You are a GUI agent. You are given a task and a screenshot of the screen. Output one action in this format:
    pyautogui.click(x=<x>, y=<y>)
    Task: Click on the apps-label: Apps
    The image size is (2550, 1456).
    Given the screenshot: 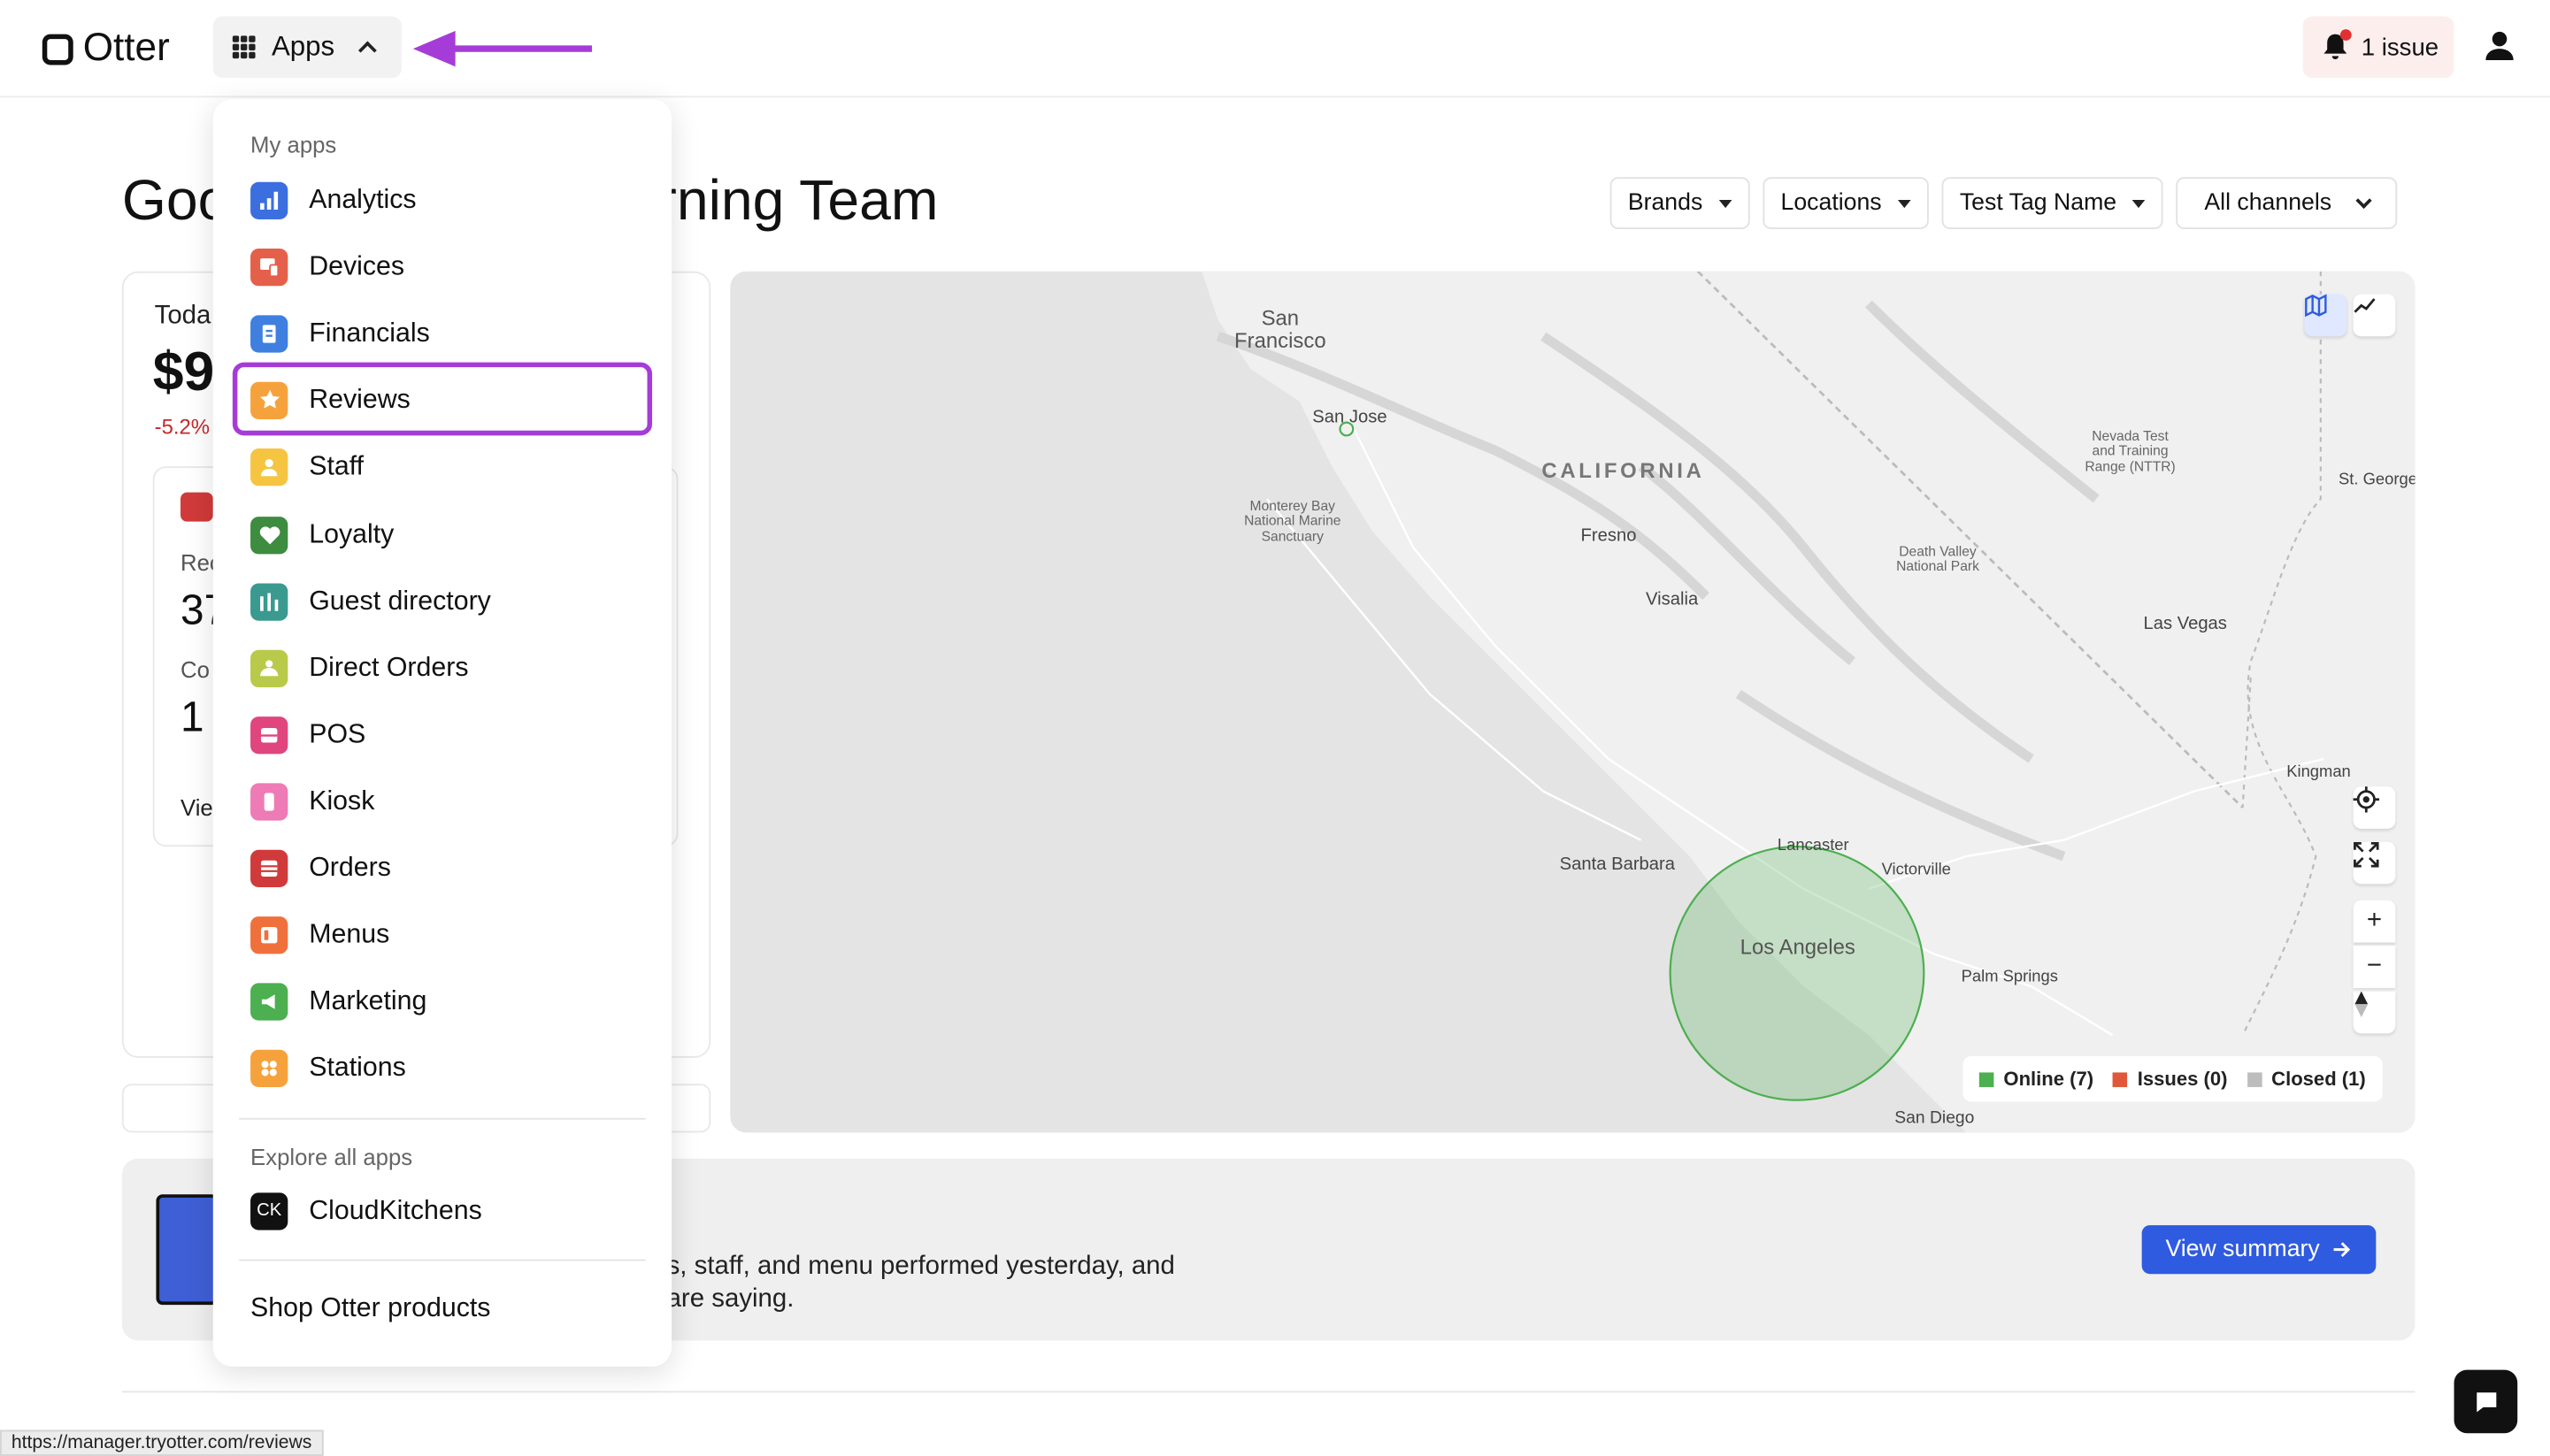 What is the action you would take?
    pyautogui.click(x=303, y=46)
    